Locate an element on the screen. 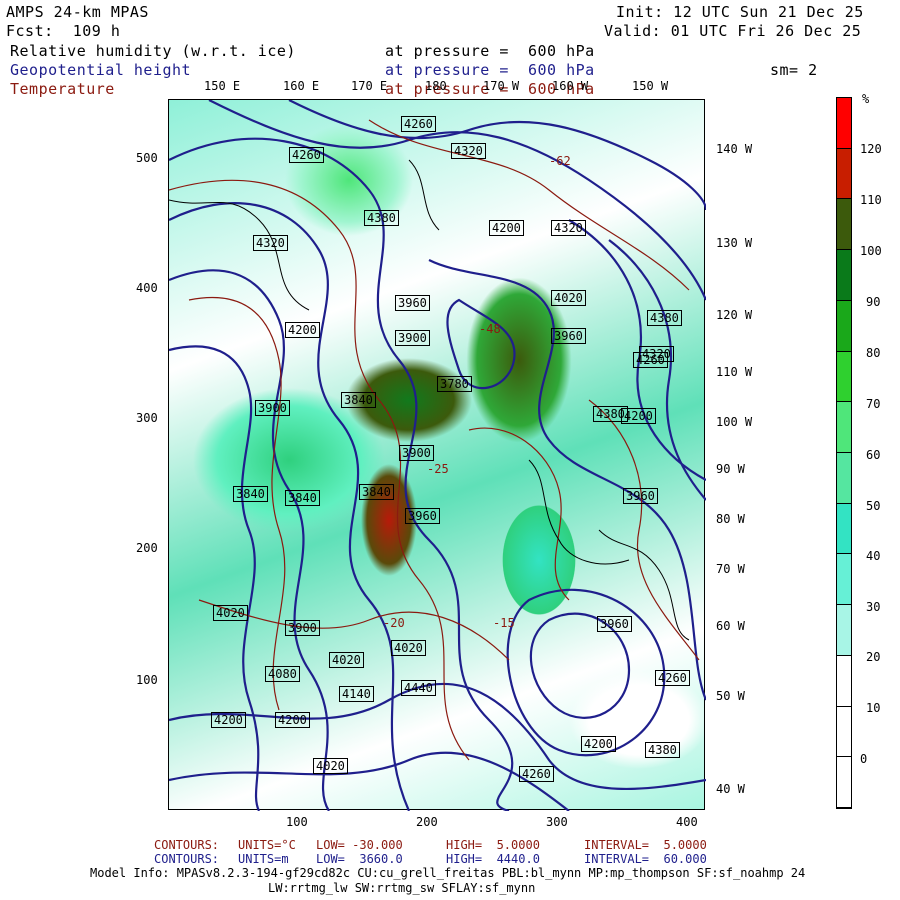 Image resolution: width=900 pixels, height=900 pixels. valid-time: Valid: 01 UTC Fri 26 Dec 25 is located at coordinates (733, 31).